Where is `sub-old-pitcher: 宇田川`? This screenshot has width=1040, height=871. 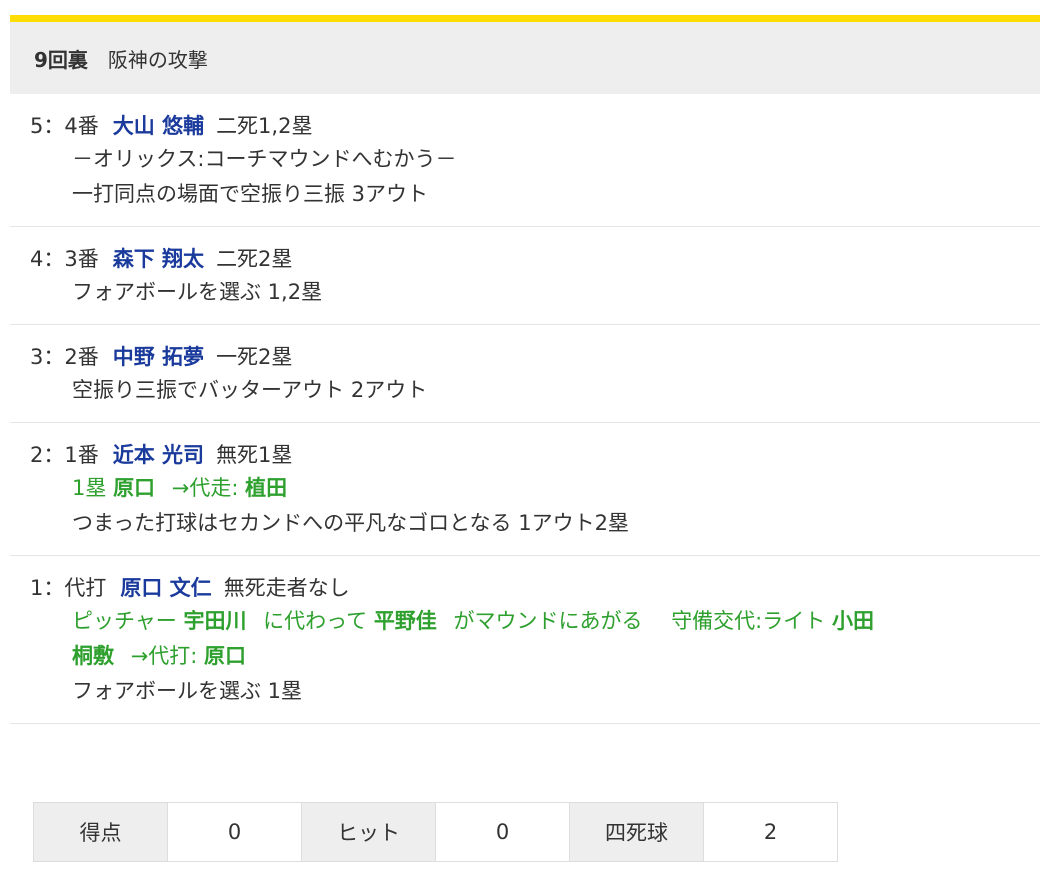
sub-old-pitcher: 宇田川 is located at coordinates (215, 621).